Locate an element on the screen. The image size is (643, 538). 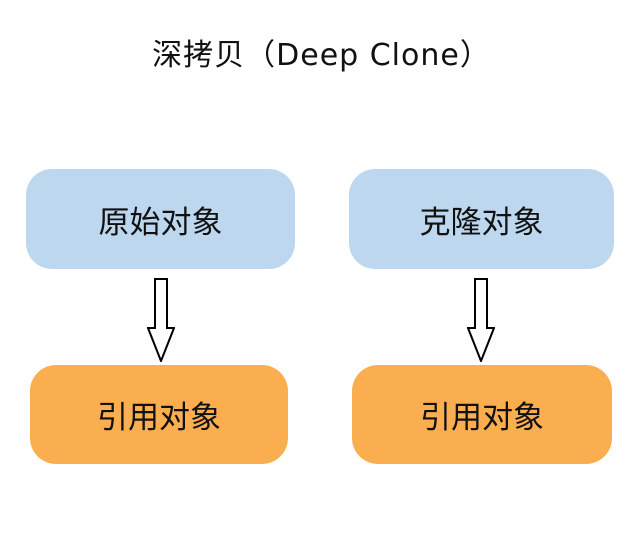
left-reference-object-node: 引用对象 is located at coordinates (159, 414).